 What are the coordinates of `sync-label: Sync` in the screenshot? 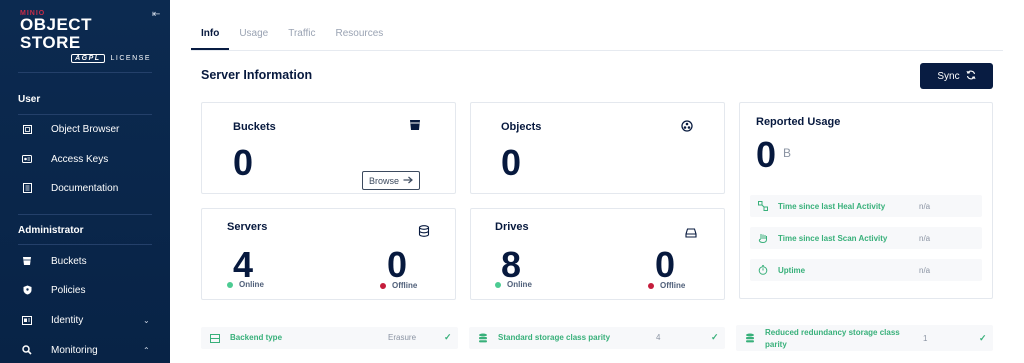 It's located at (948, 76).